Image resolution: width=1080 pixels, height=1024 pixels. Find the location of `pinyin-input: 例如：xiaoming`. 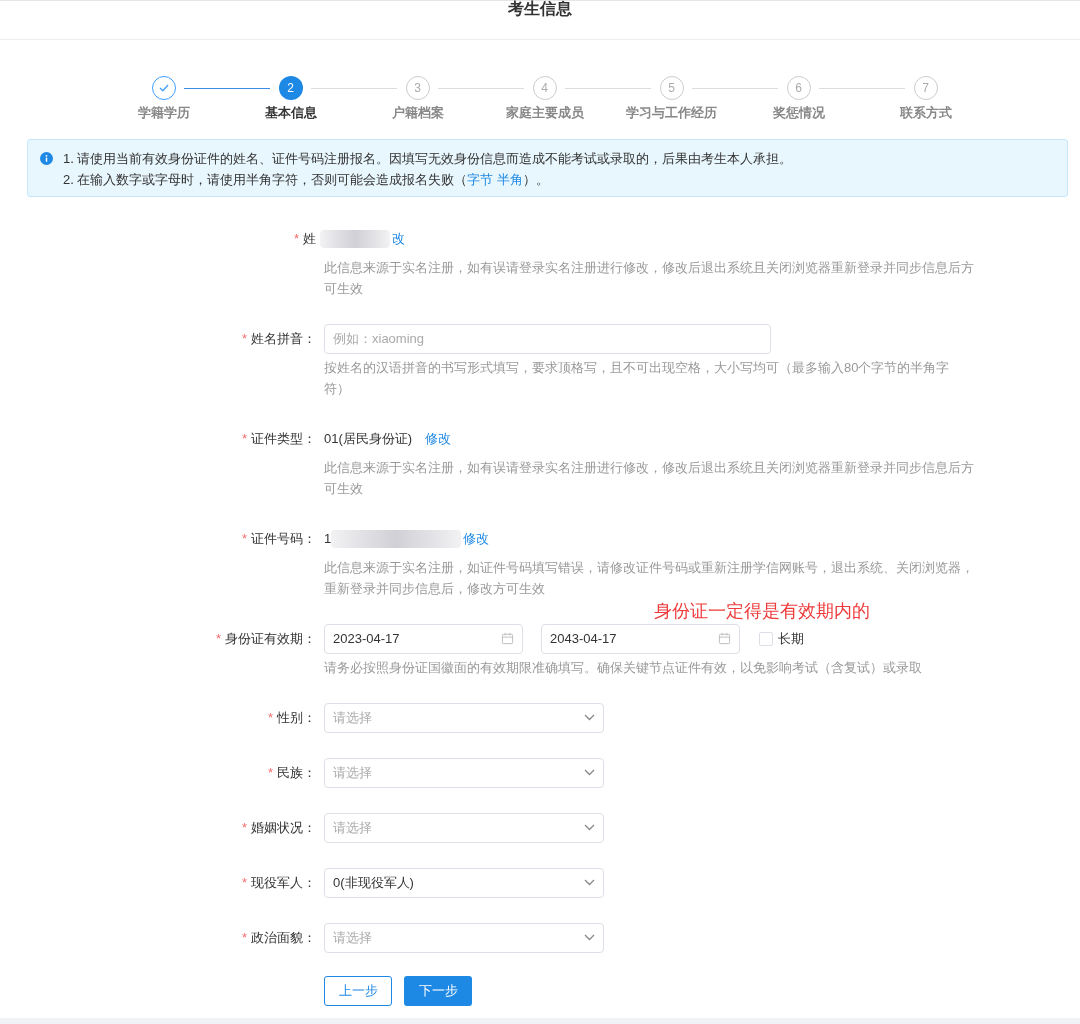

pinyin-input: 例如：xiaoming is located at coordinates (547, 338).